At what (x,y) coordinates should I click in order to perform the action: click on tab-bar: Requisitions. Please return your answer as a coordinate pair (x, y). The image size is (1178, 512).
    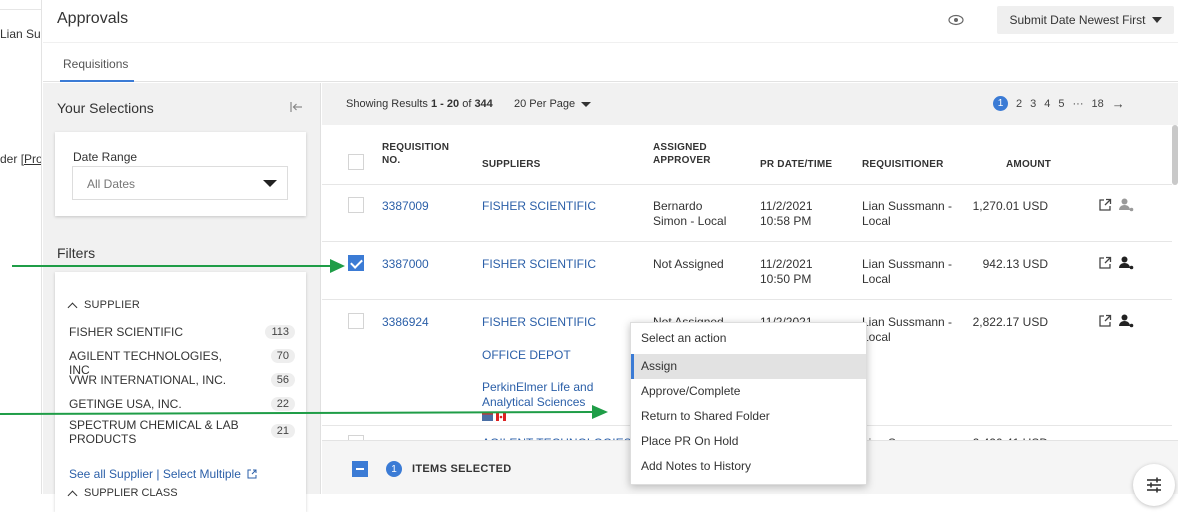
    Looking at the image, I should click on (610, 62).